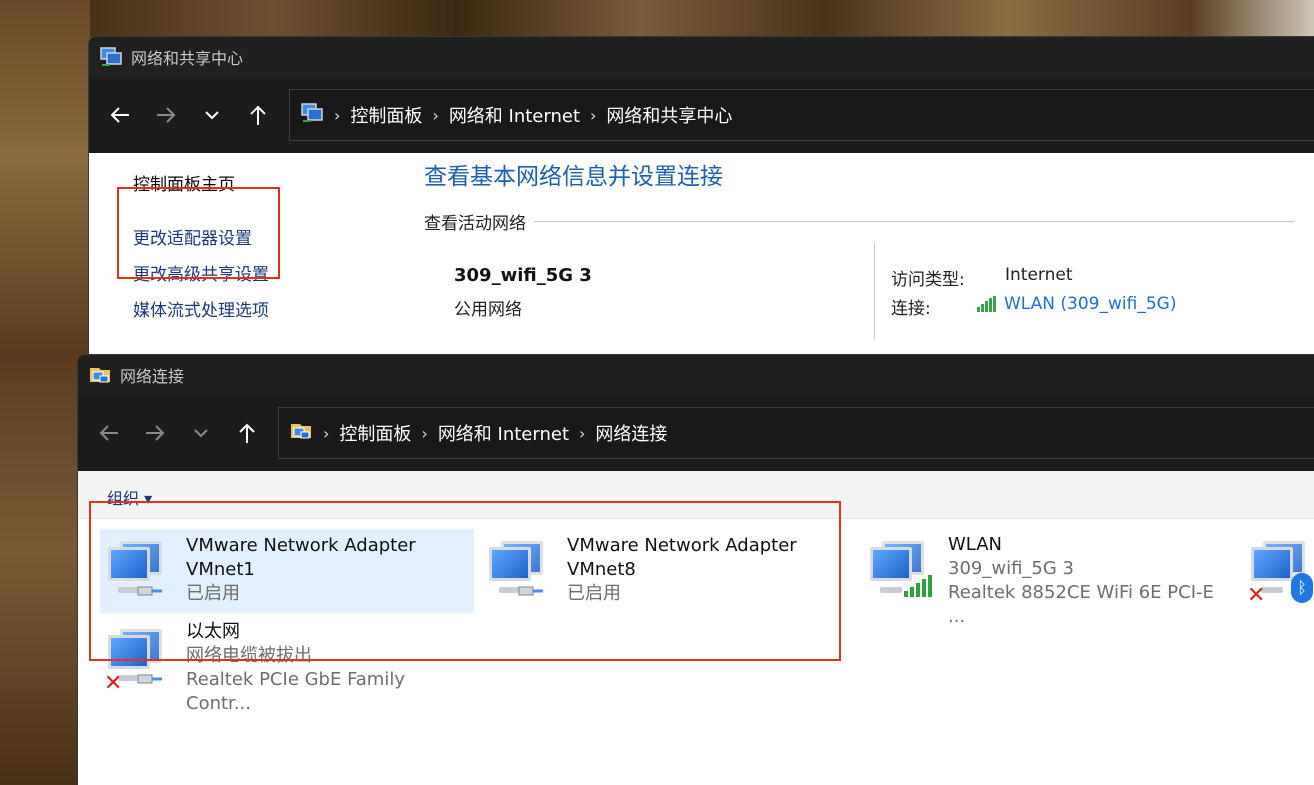 The width and height of the screenshot is (1314, 785). What do you see at coordinates (1302, 588) in the screenshot?
I see `bluetooth-icon: ᛒ` at bounding box center [1302, 588].